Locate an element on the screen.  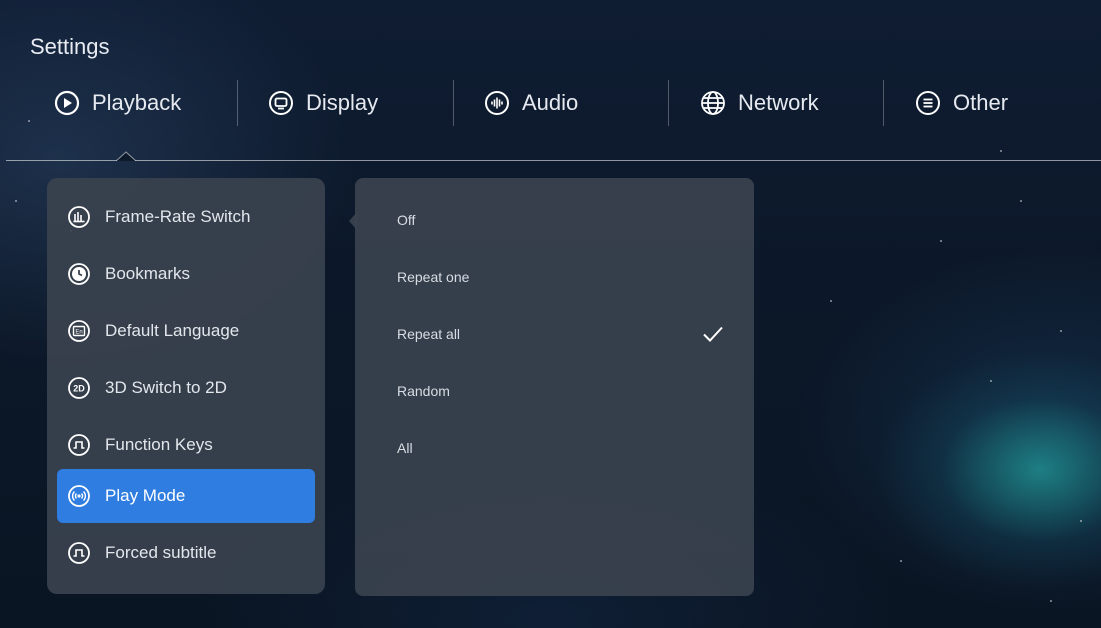
menu-circle-icon is located at coordinates (928, 103).